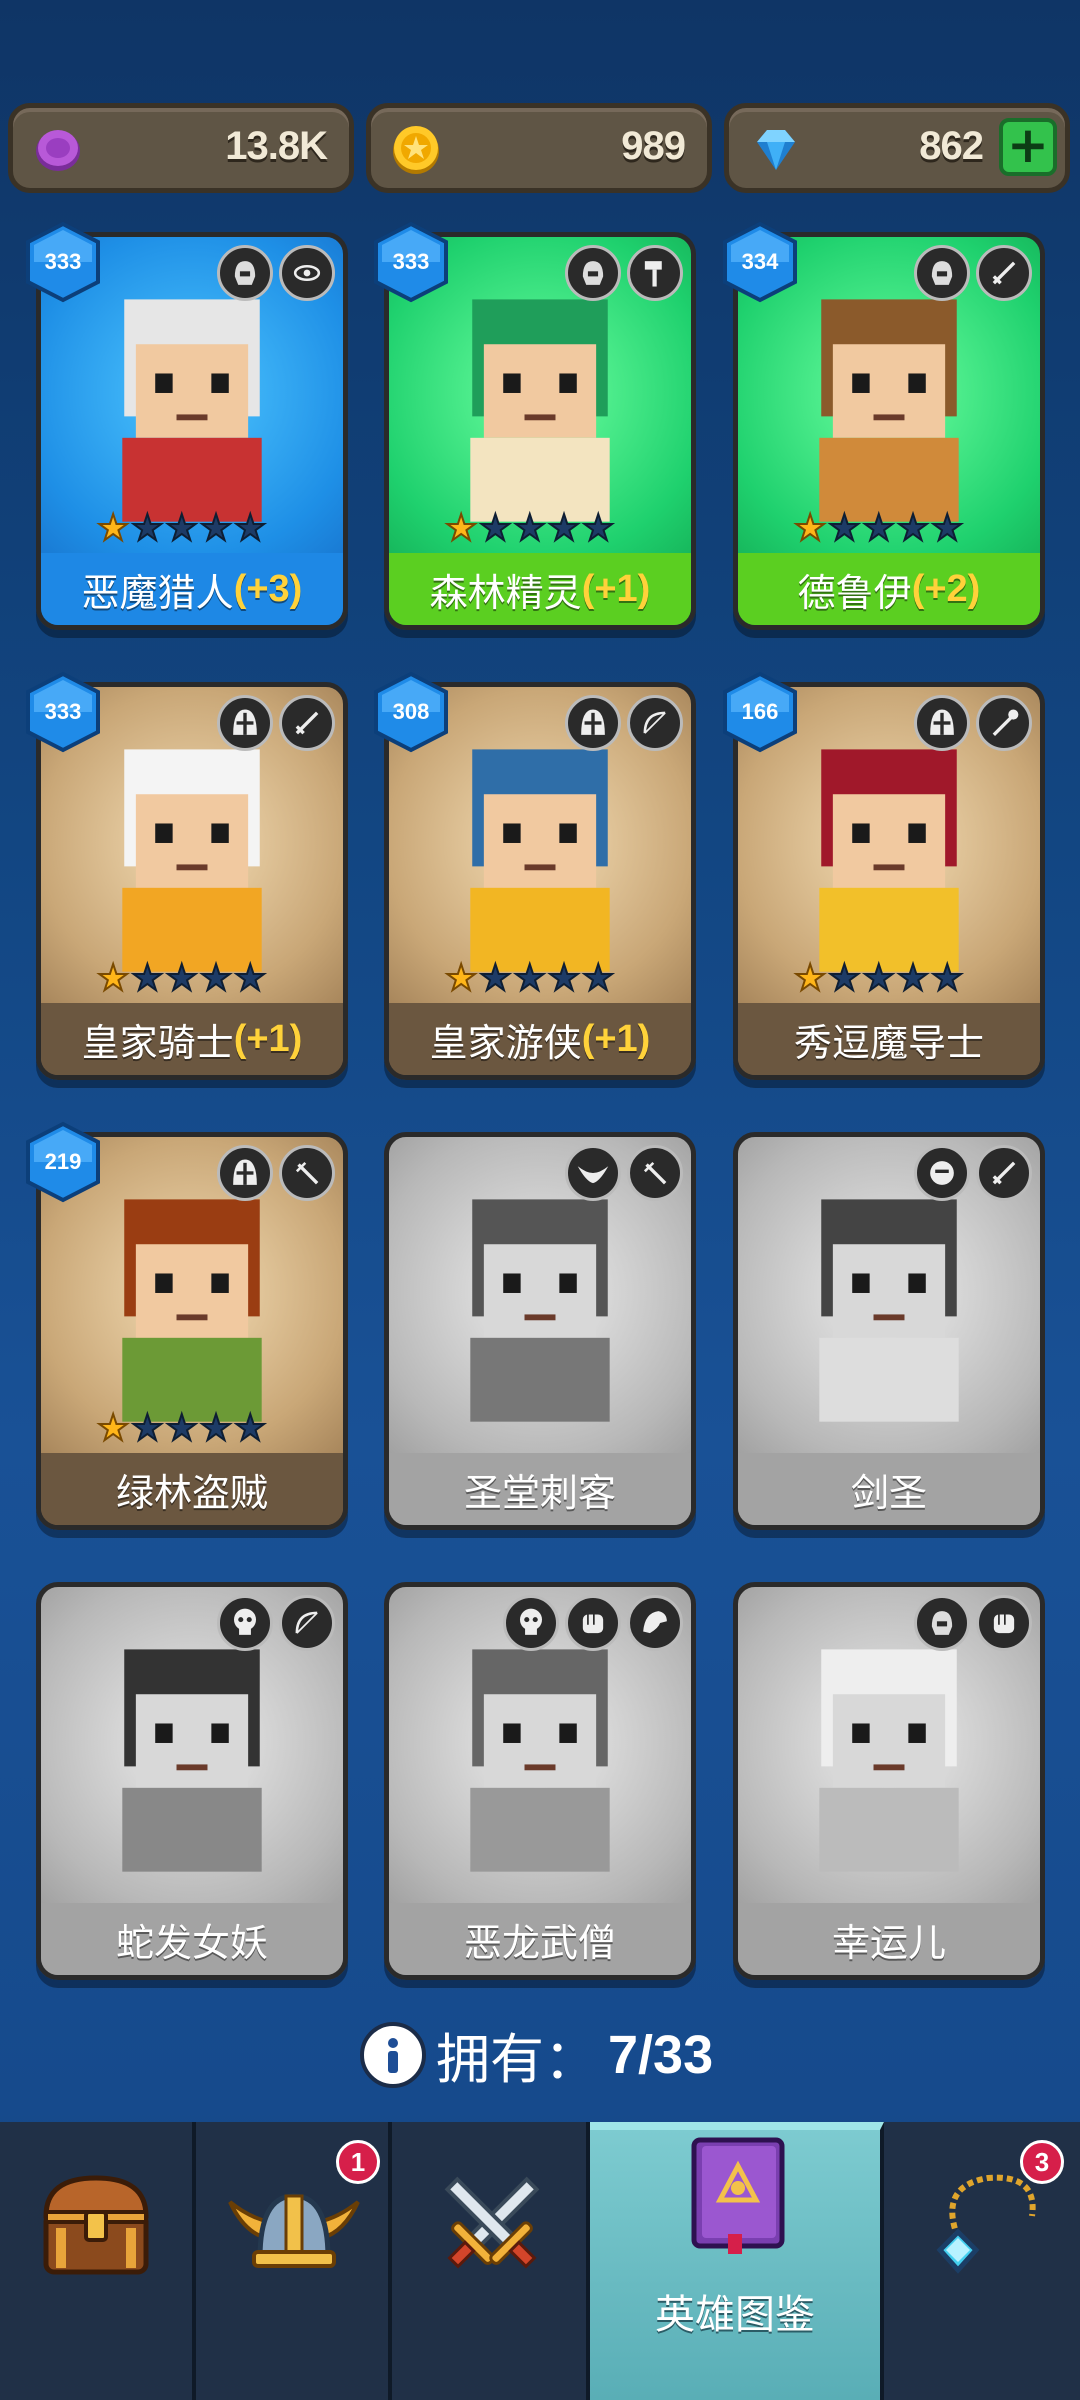 This screenshot has width=1080, height=2400. I want to click on hero-level: 219, so click(63, 1161).